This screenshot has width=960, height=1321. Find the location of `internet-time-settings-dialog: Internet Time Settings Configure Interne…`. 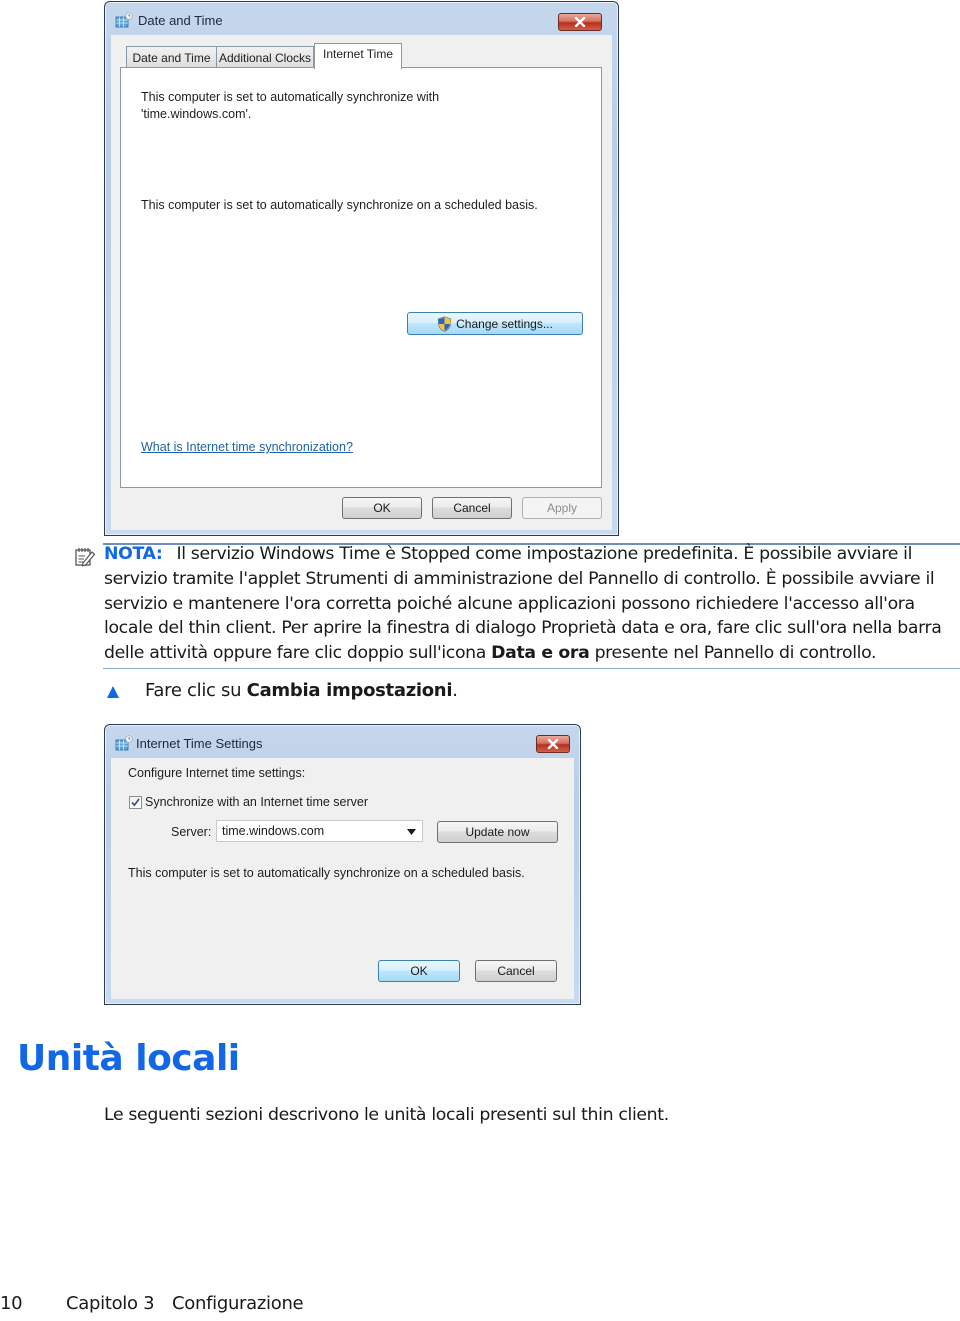

internet-time-settings-dialog: Internet Time Settings Configure Interne… is located at coordinates (342, 864).